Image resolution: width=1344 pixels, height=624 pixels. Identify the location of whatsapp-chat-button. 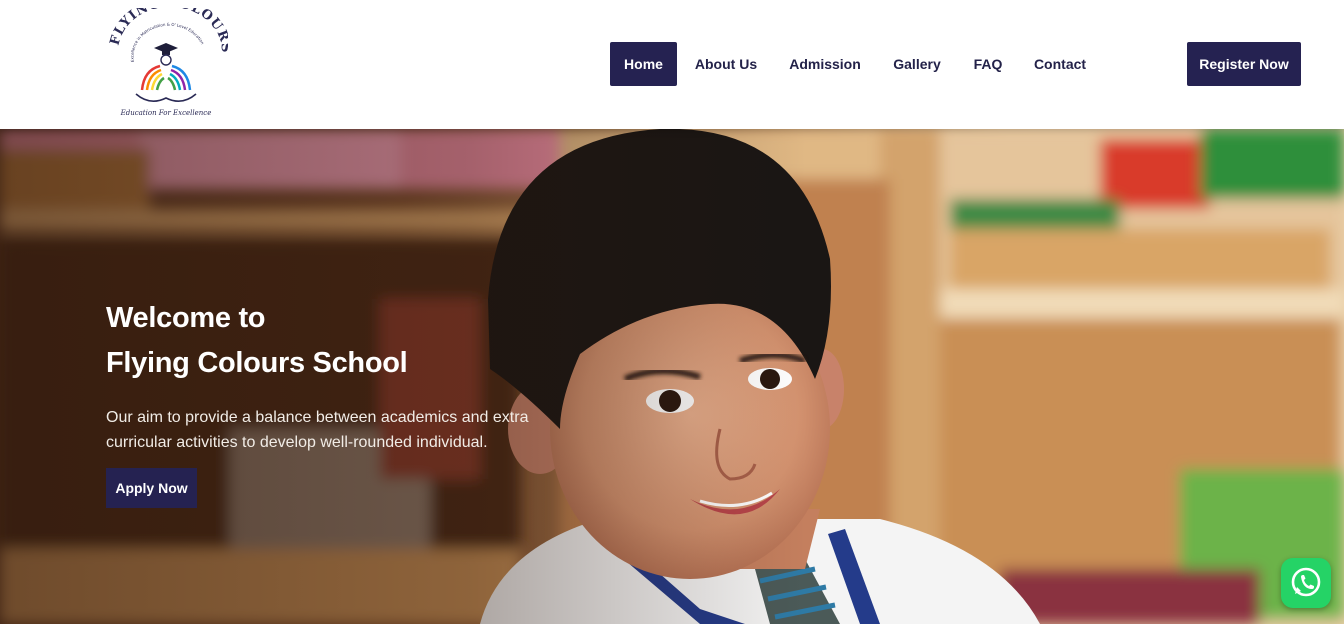
(1306, 583).